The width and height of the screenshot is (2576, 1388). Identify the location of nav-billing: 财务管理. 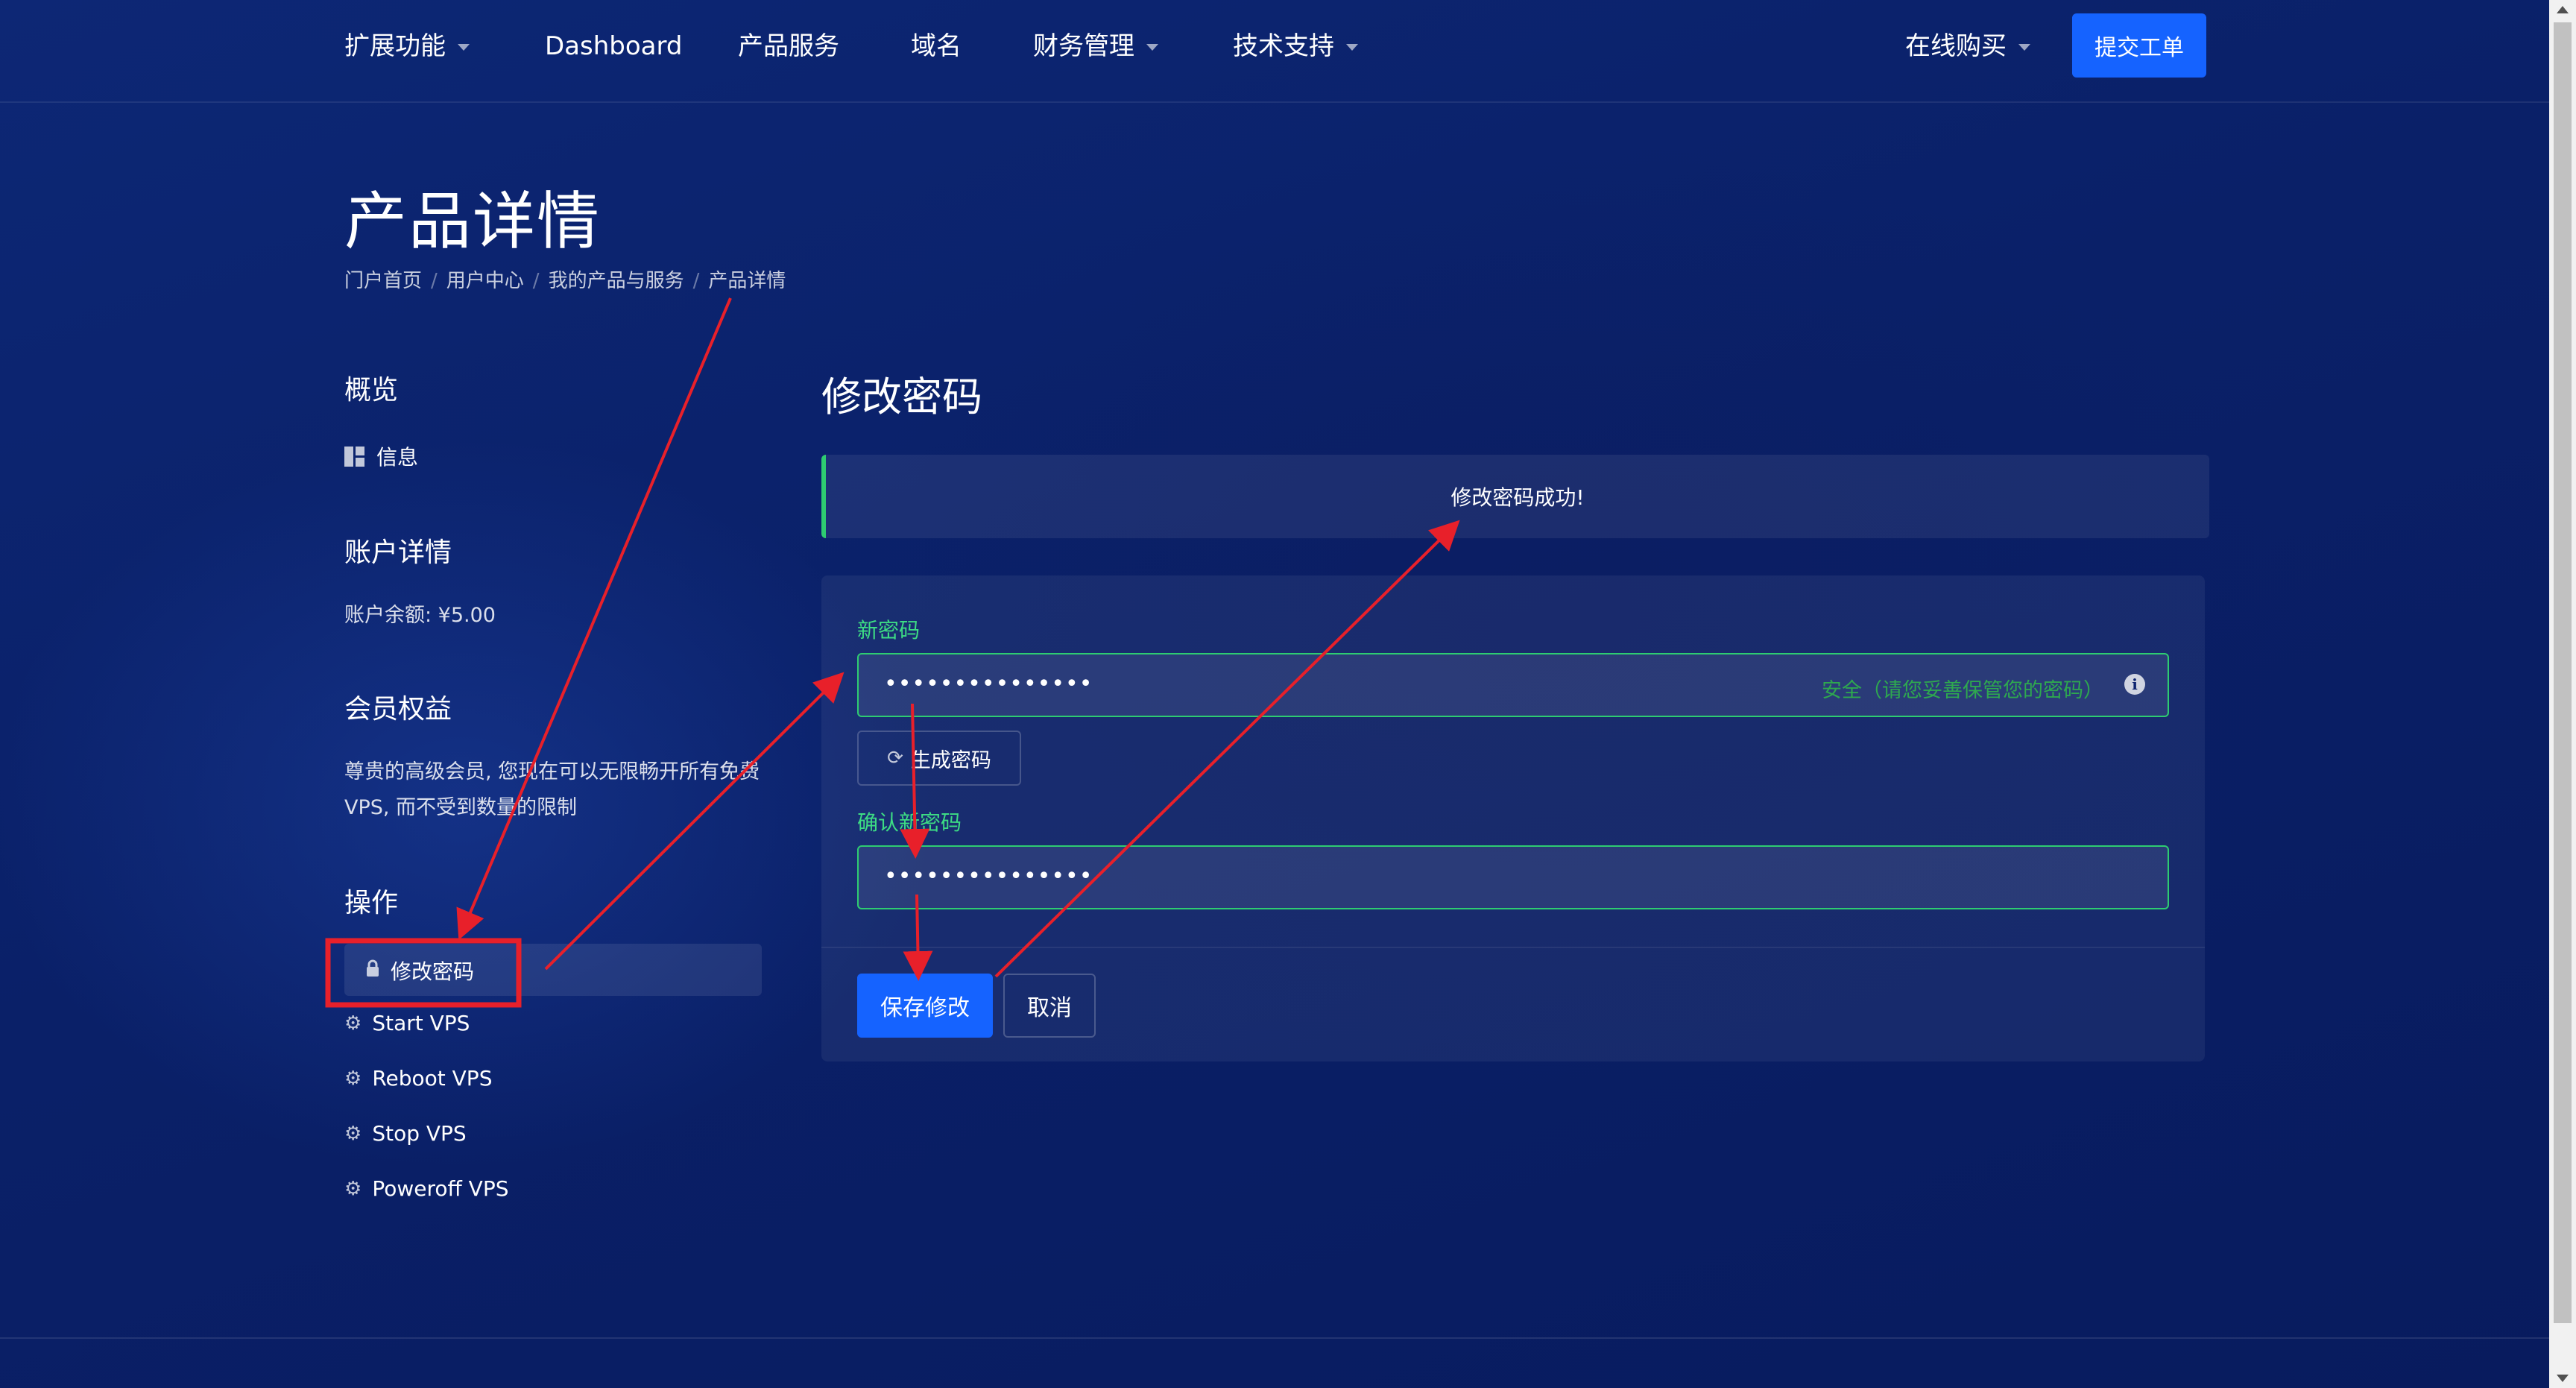
(1095, 46).